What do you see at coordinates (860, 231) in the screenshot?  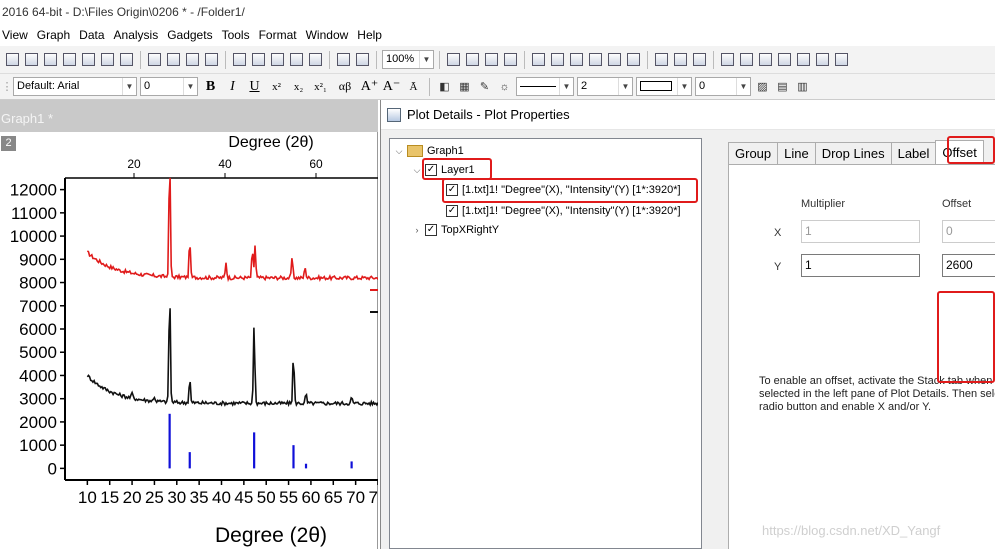 I see `x-multiplier-field: 1` at bounding box center [860, 231].